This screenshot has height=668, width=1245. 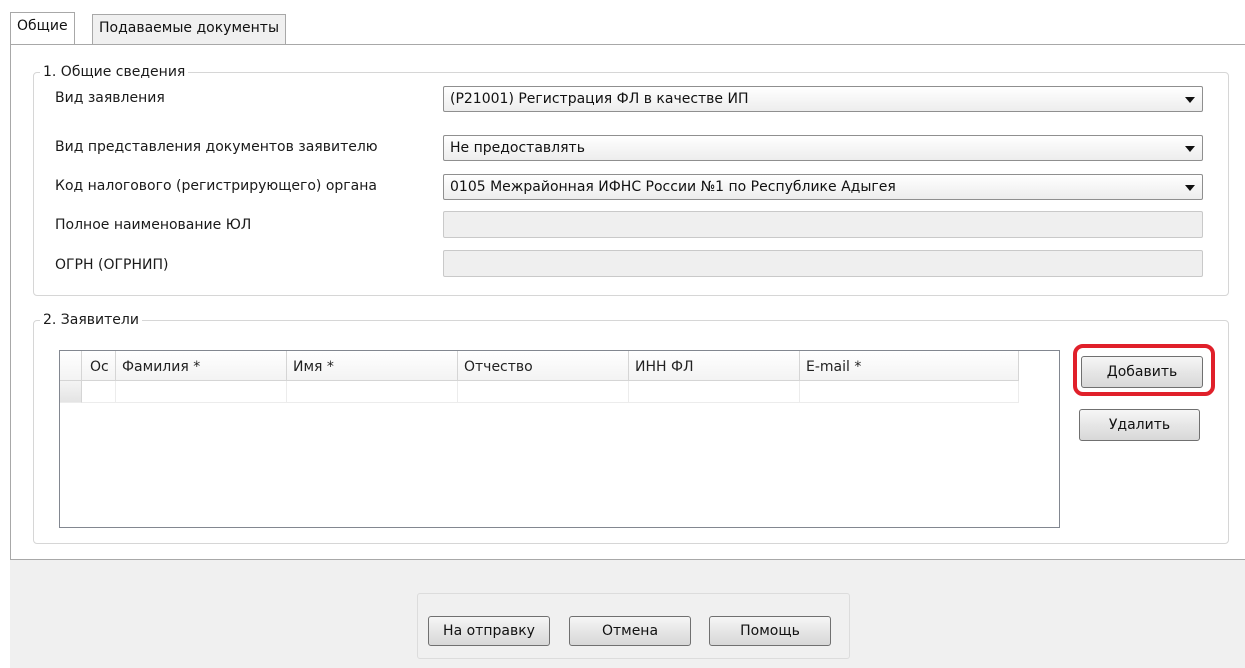 What do you see at coordinates (823, 99) in the screenshot?
I see `application-type-dropdown: (Р21001) Регистрация ФЛ в качестве ИП` at bounding box center [823, 99].